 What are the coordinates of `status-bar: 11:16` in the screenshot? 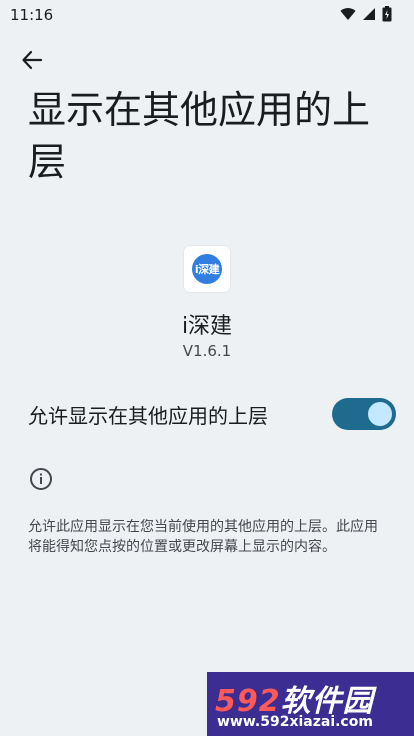 It's located at (207, 15).